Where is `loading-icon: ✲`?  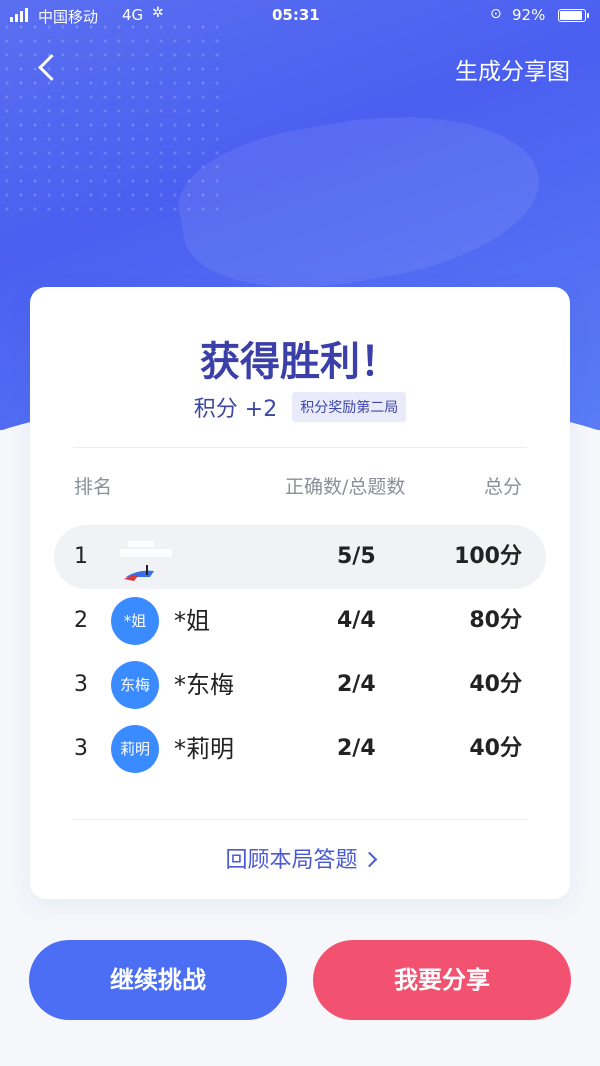
loading-icon: ✲ is located at coordinates (158, 13).